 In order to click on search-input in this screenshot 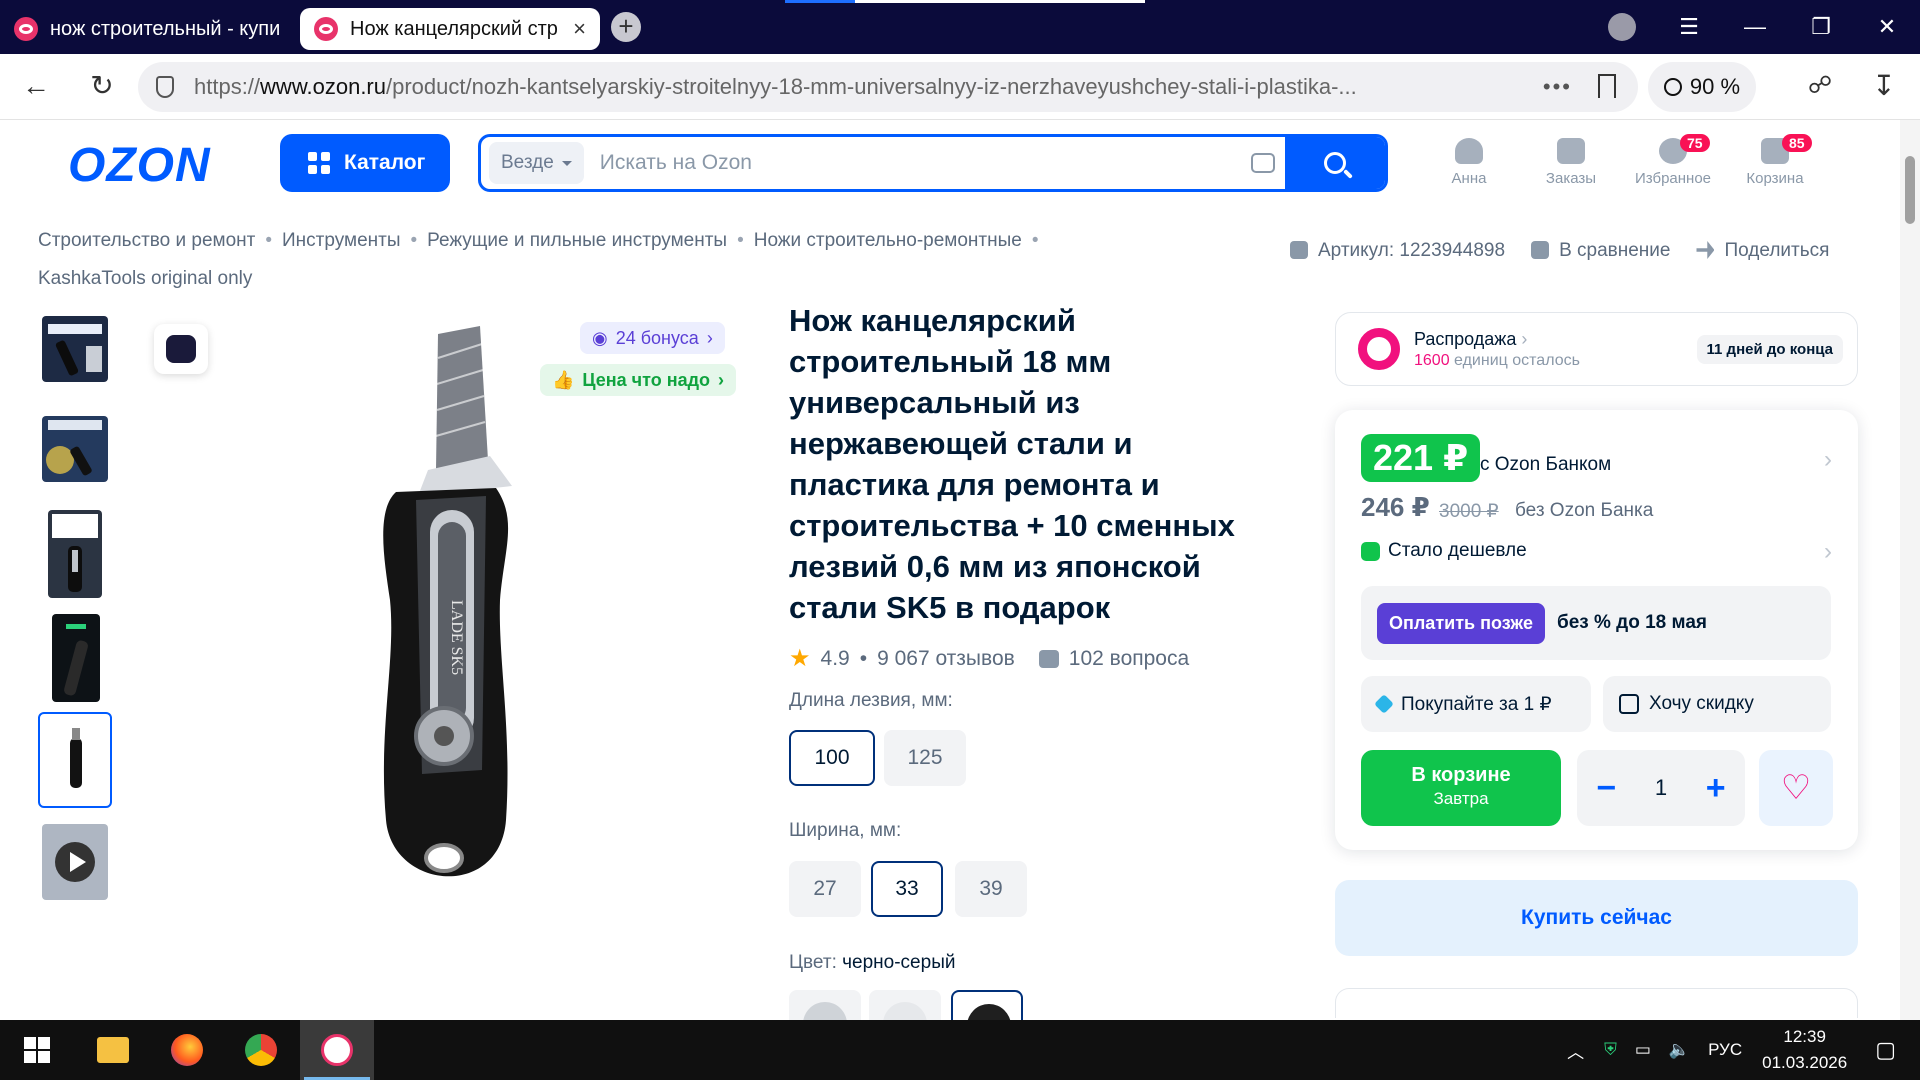, I will do `click(899, 163)`.